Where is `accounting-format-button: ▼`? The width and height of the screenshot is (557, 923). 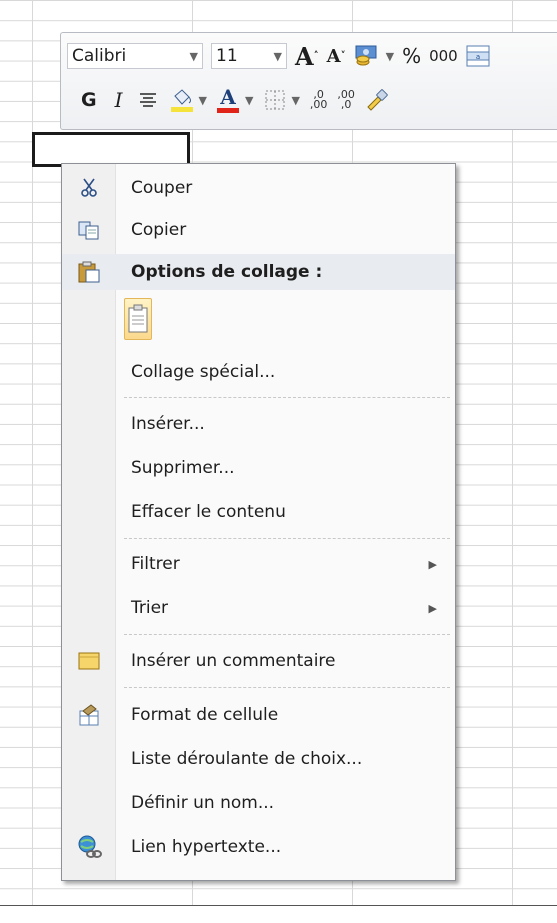 accounting-format-button: ▼ is located at coordinates (374, 56).